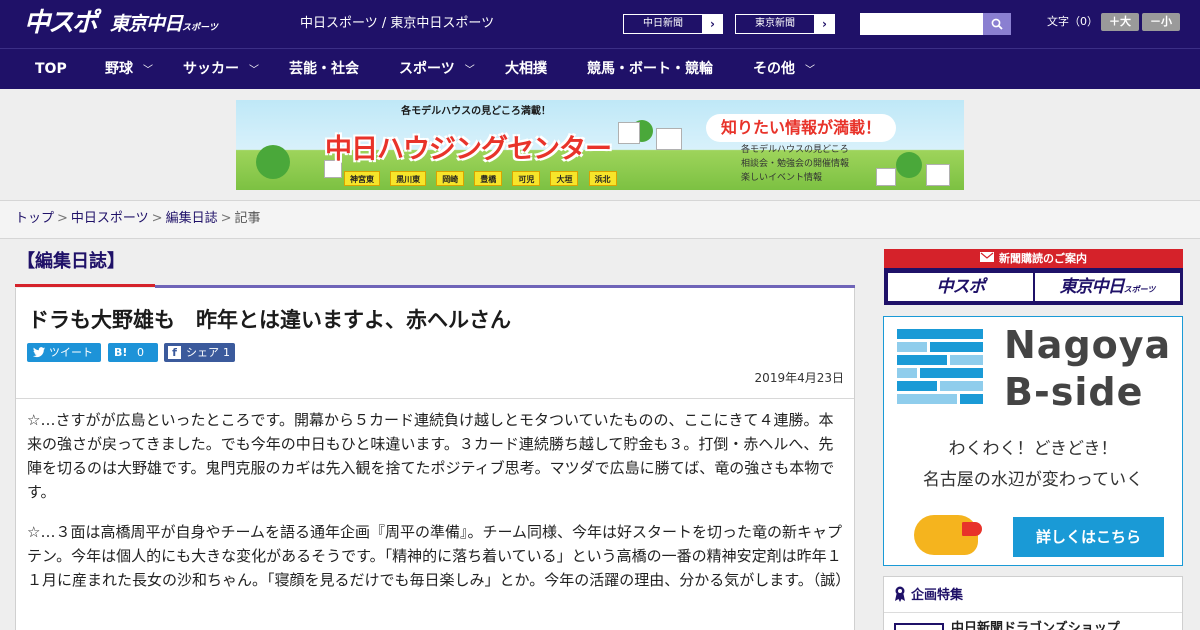  Describe the element at coordinates (435, 398) in the screenshot. I see `article-divider` at that location.